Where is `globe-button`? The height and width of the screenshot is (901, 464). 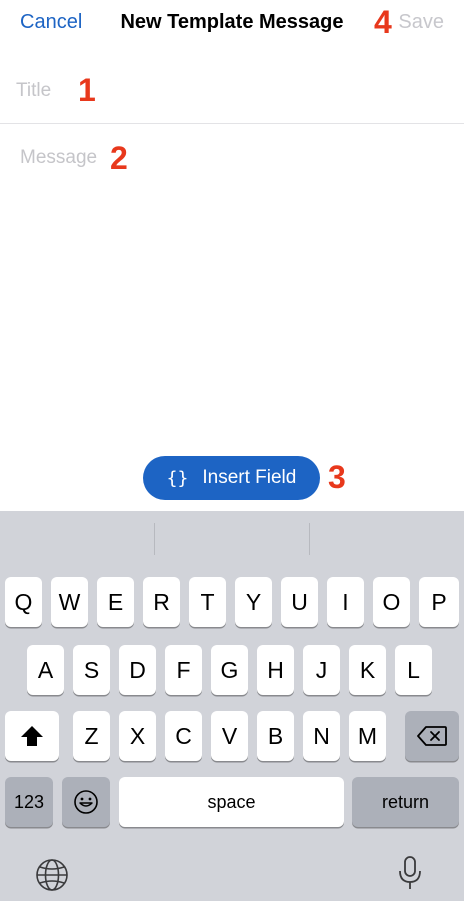 globe-button is located at coordinates (52, 877).